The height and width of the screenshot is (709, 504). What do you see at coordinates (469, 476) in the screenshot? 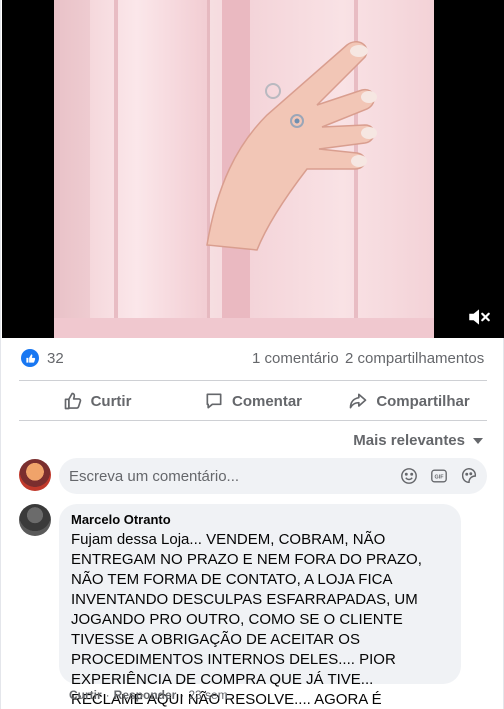
I see `sticker-icon` at bounding box center [469, 476].